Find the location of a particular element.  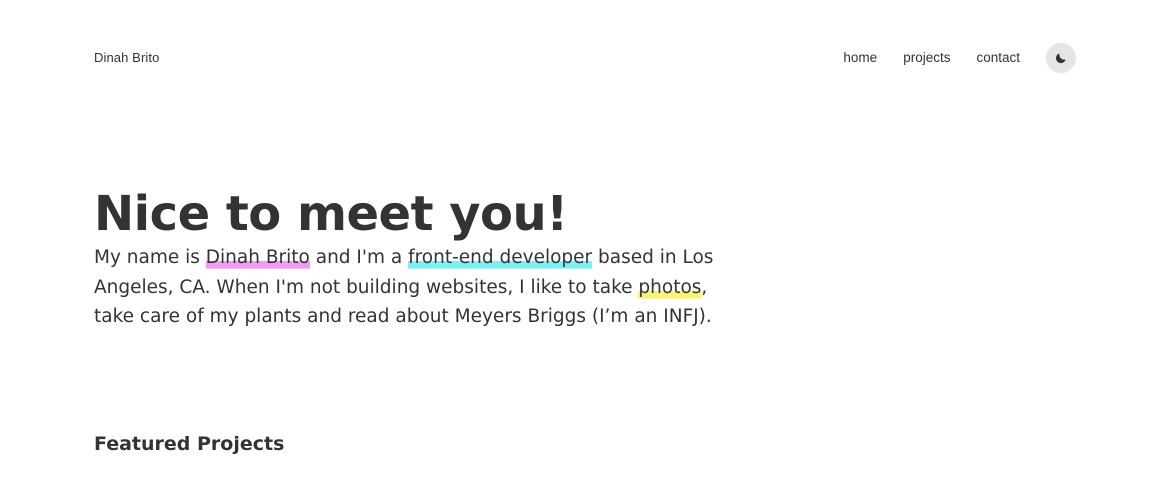

nav-contact-link: contact is located at coordinates (998, 58).